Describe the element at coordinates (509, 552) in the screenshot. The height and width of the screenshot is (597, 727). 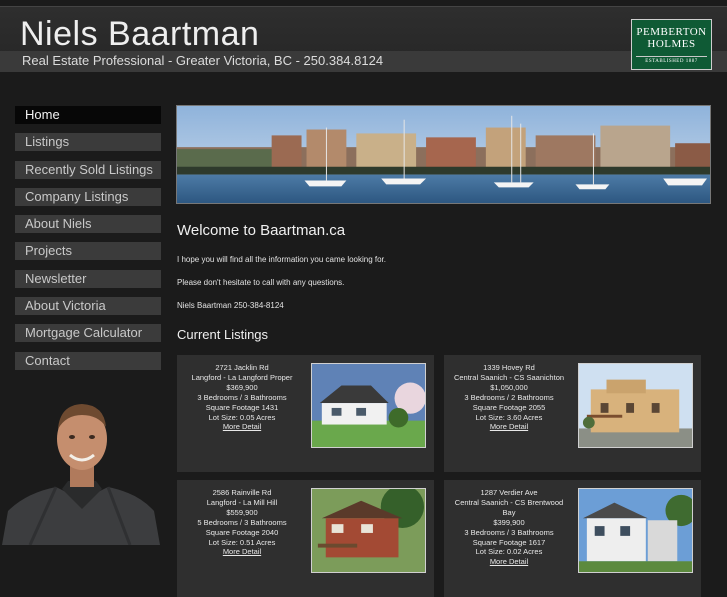
I see `listing-lot: Lot Size: 0.02 Acres` at that location.